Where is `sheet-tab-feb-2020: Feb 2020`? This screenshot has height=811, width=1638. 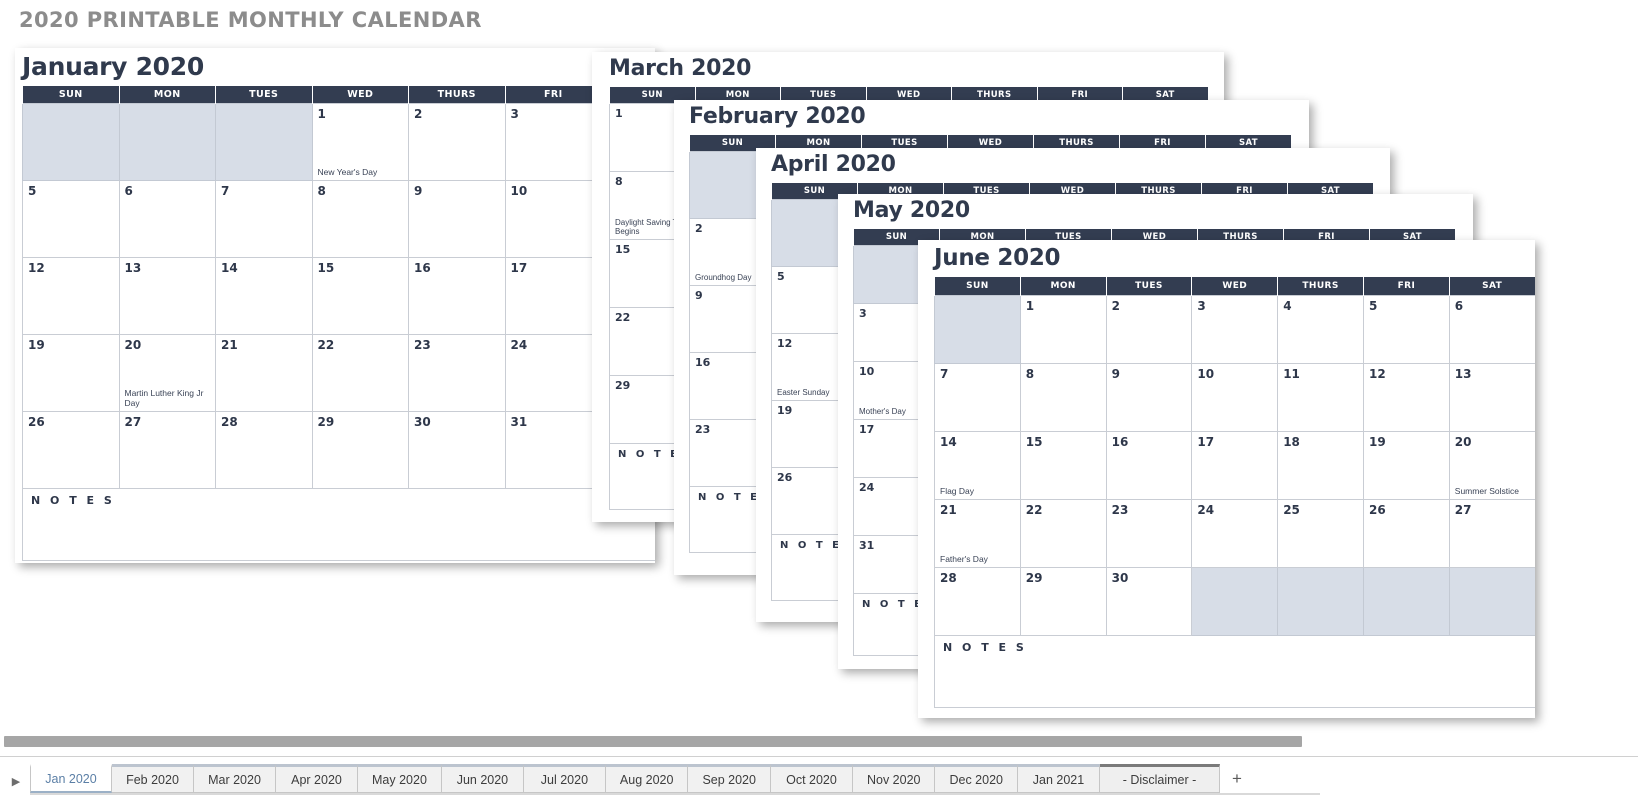
sheet-tab-feb-2020: Feb 2020 is located at coordinates (153, 778).